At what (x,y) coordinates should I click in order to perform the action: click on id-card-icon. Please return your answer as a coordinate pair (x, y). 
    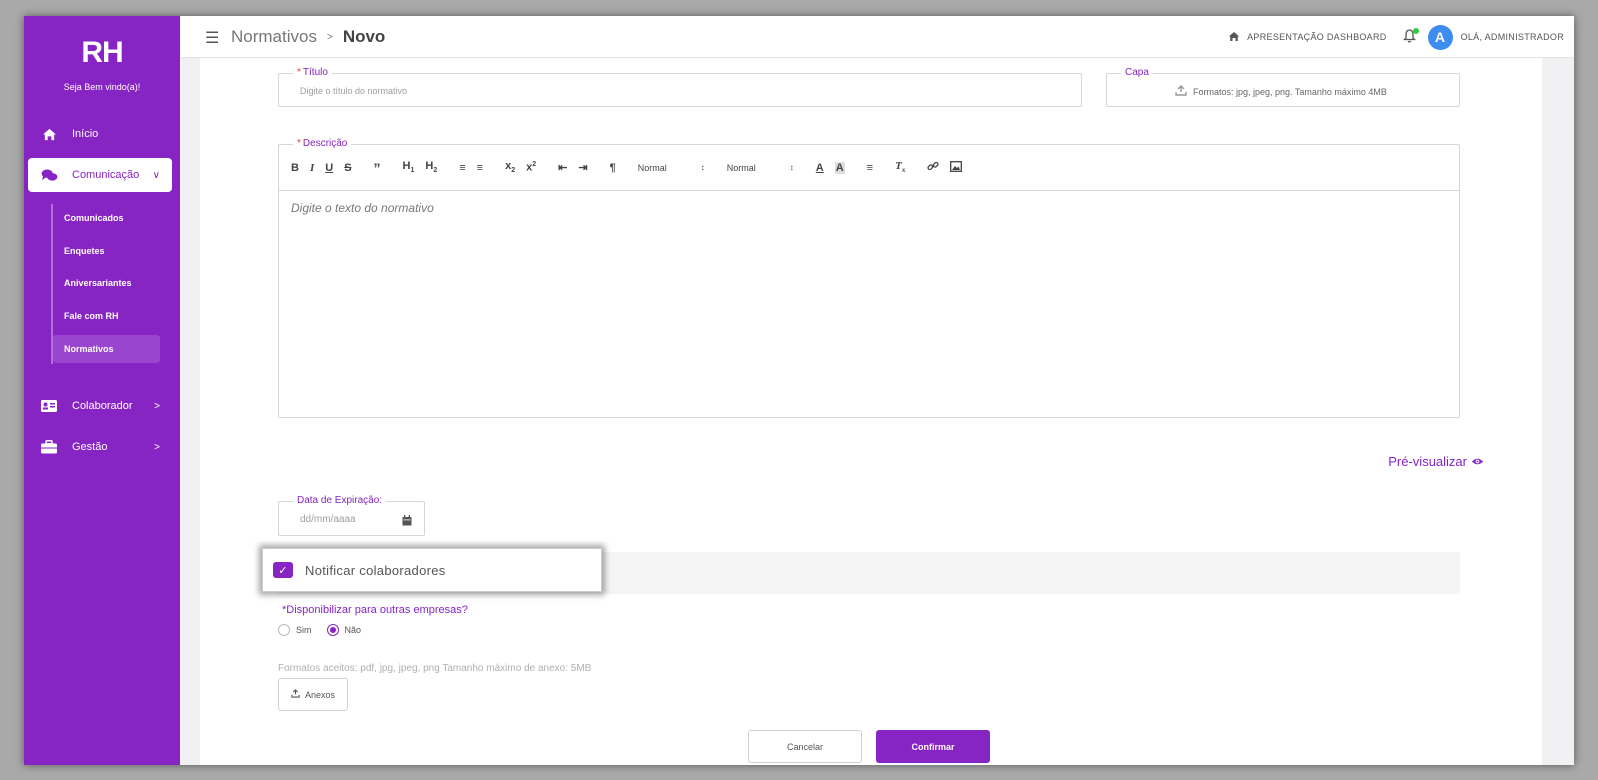
    Looking at the image, I should click on (49, 406).